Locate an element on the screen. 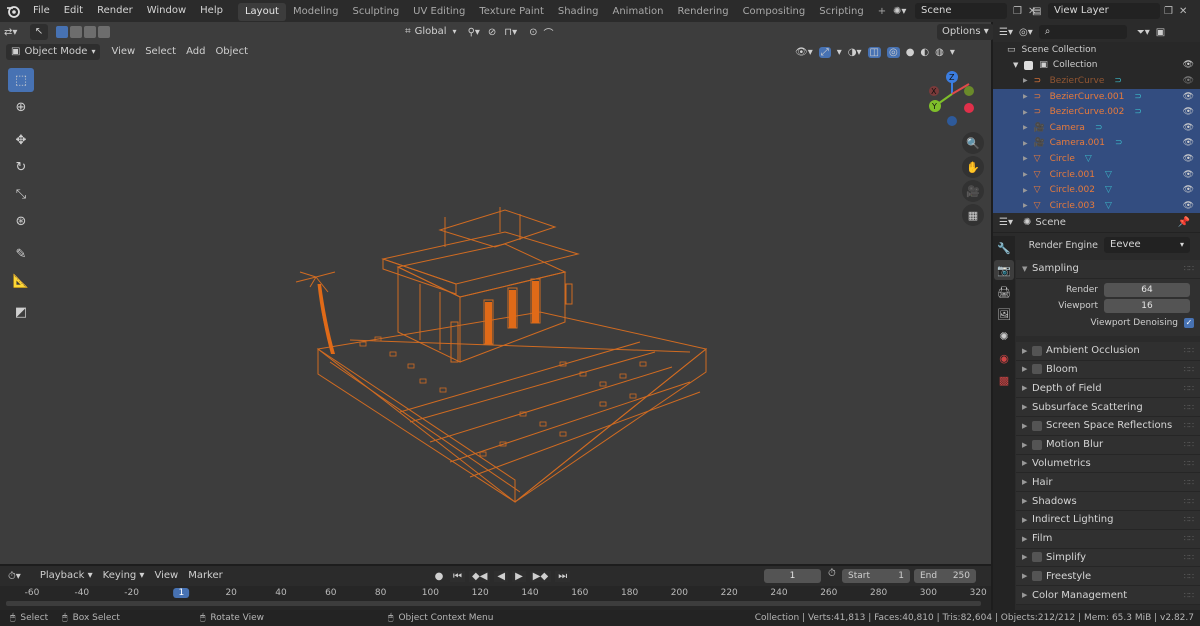 The width and height of the screenshot is (1200, 626). panel-header: ▶ Freestyle ∷∷ is located at coordinates (1108, 577).